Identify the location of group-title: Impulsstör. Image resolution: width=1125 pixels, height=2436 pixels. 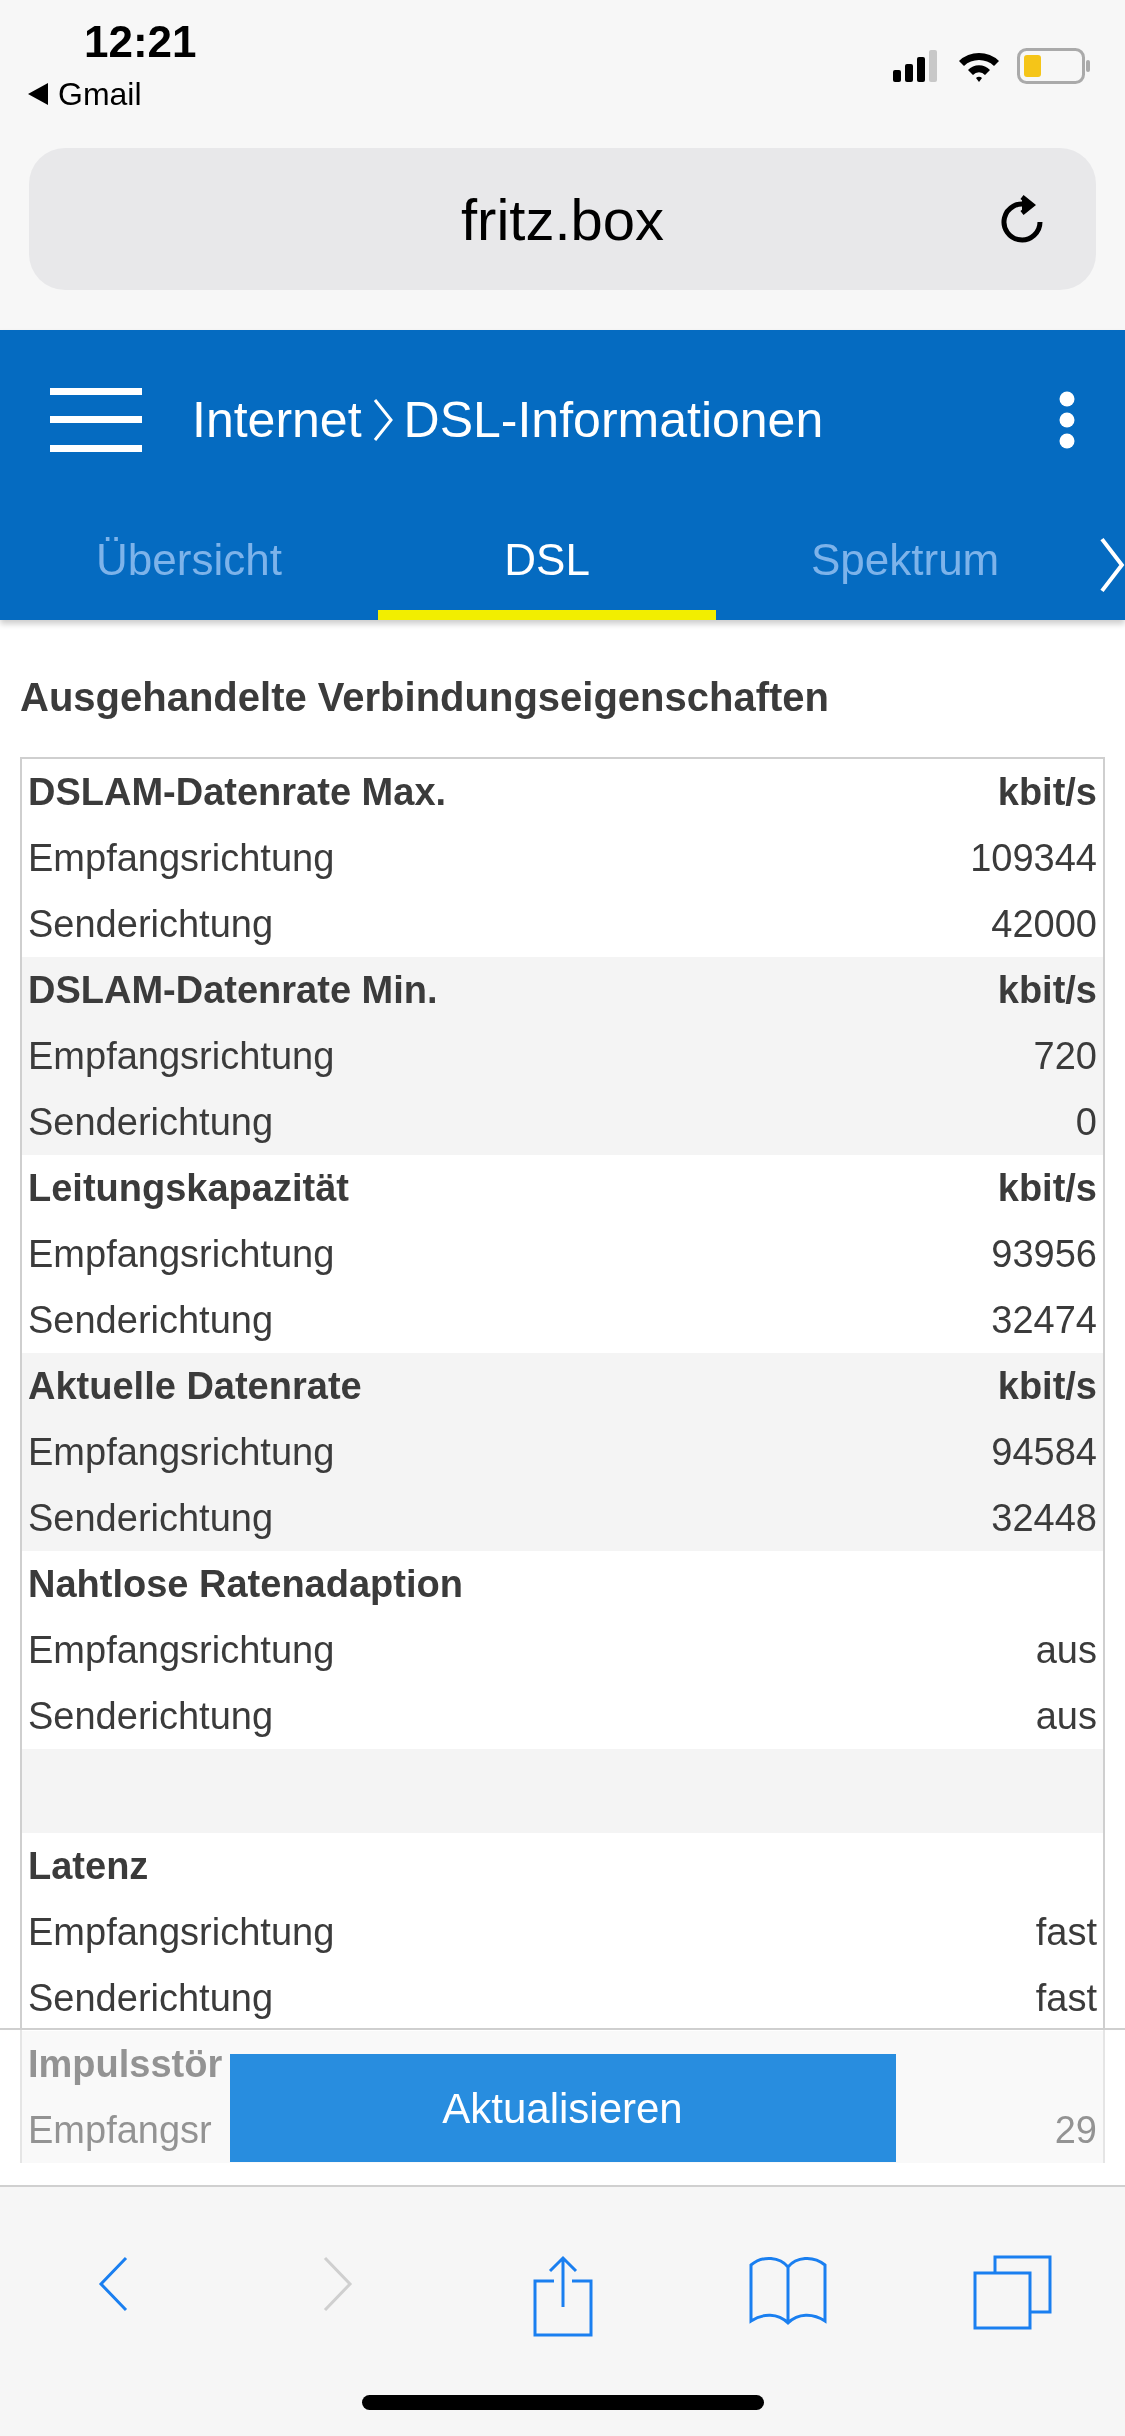
(125, 2064).